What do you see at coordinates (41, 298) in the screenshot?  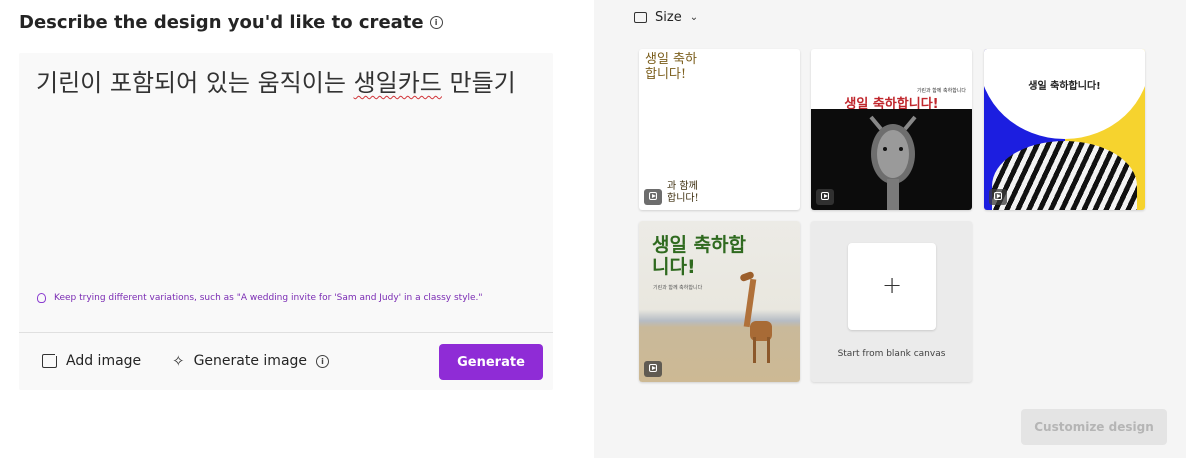 I see `lightbulb-icon` at bounding box center [41, 298].